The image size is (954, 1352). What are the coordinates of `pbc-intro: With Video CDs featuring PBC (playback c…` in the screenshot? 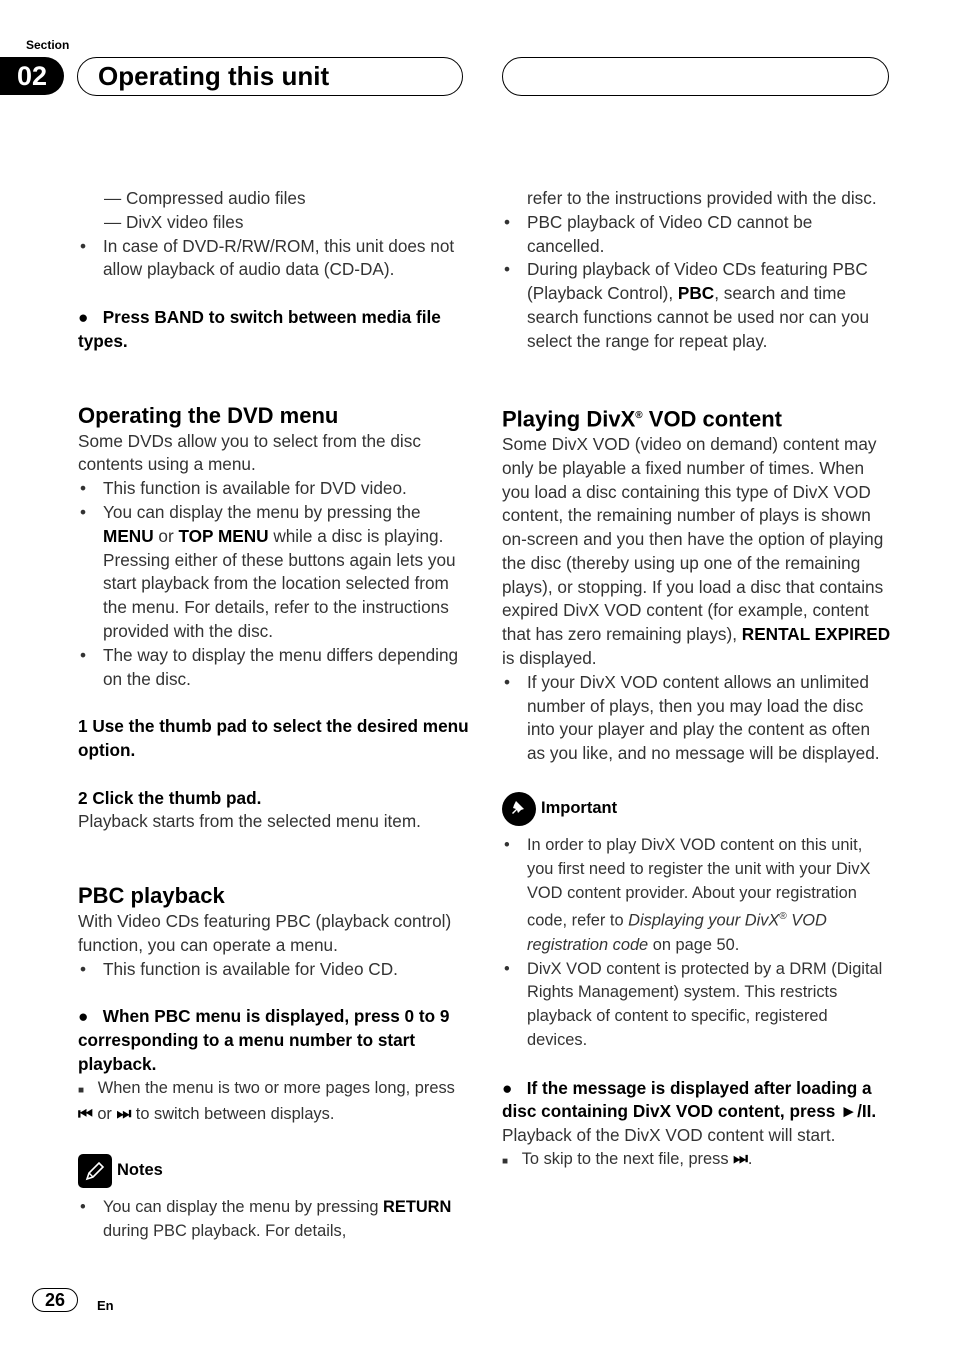 It's located at (265, 933).